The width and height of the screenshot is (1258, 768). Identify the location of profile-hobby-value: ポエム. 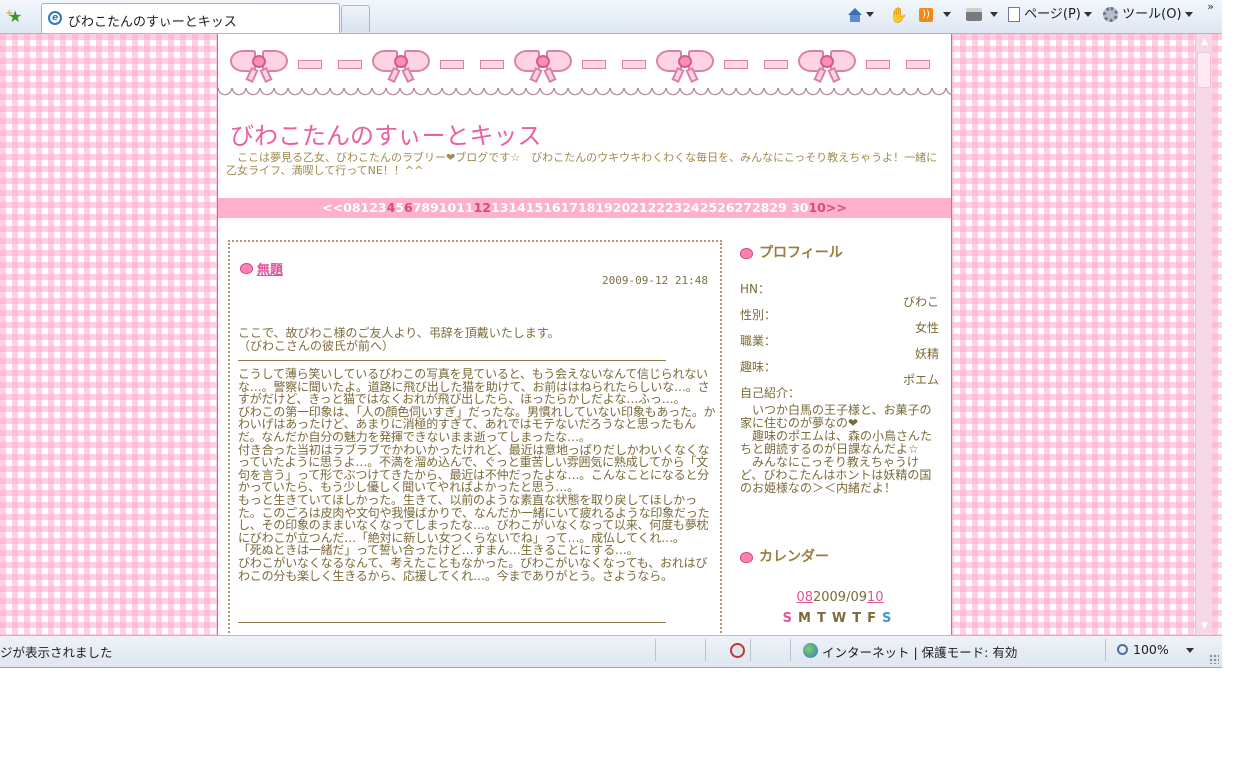
(920, 380).